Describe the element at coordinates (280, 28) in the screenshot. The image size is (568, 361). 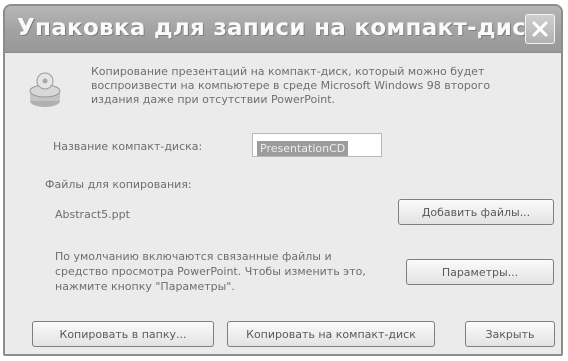
I see `dialog-title: Упаковка для записи на компакт-диск` at that location.